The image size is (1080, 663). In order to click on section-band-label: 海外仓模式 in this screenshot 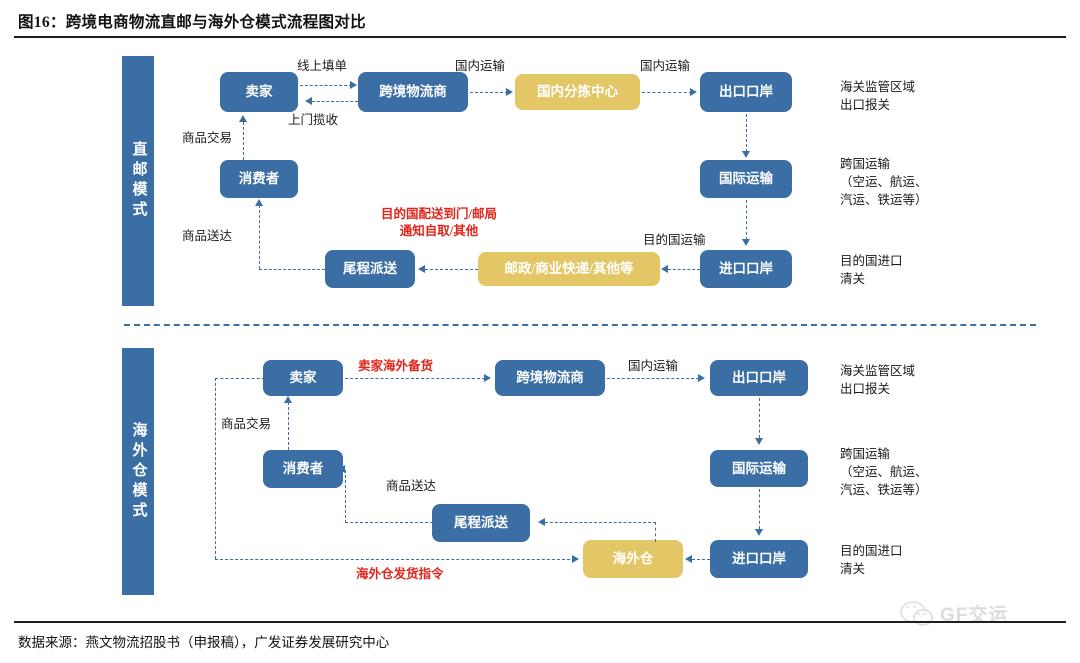, I will do `click(138, 471)`.